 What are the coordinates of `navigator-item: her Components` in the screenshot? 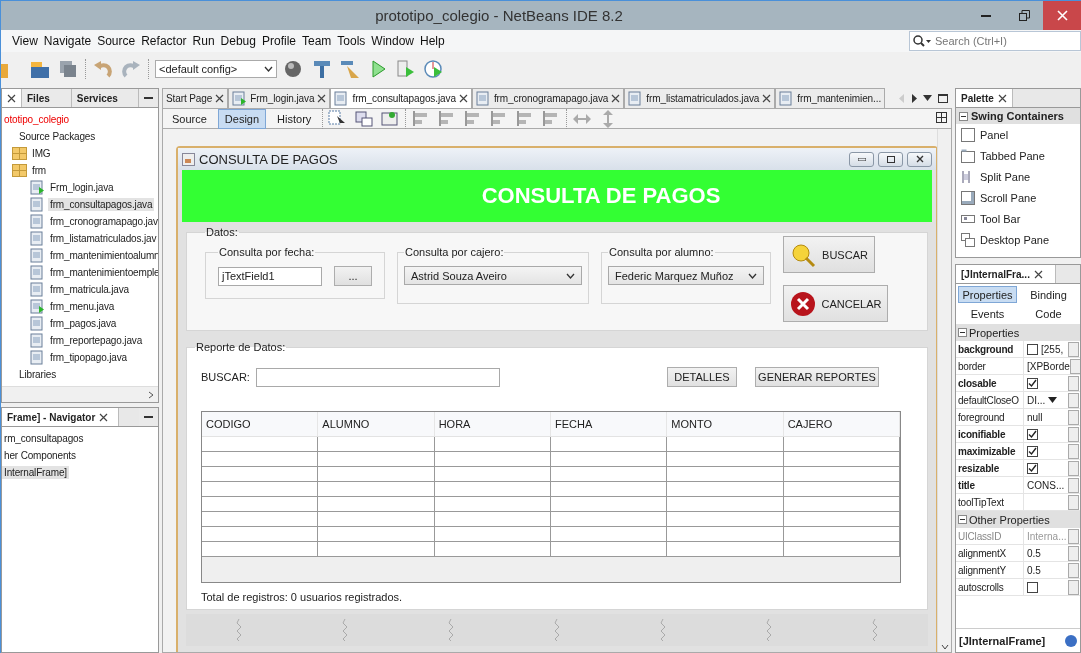 It's located at (40, 455).